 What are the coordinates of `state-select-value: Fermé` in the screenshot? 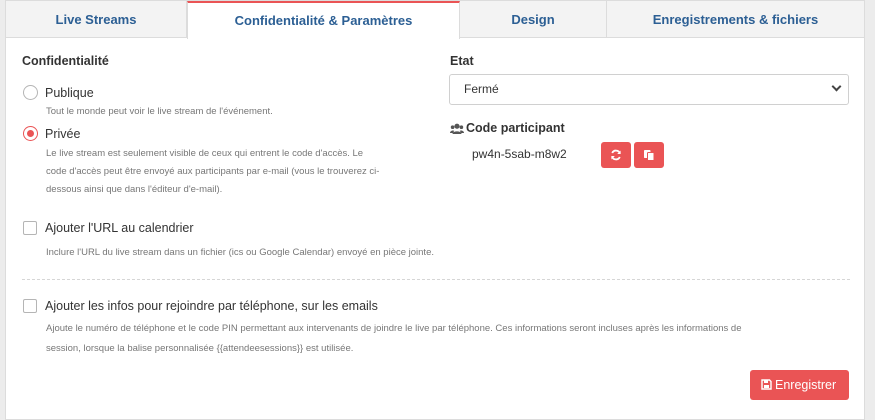 It's located at (481, 89).